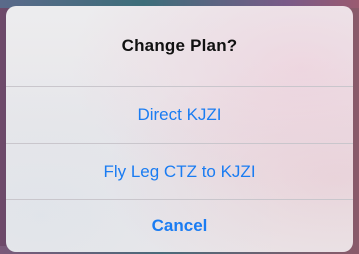 Image resolution: width=359 pixels, height=254 pixels. I want to click on cancel-label: Cancel, so click(179, 225).